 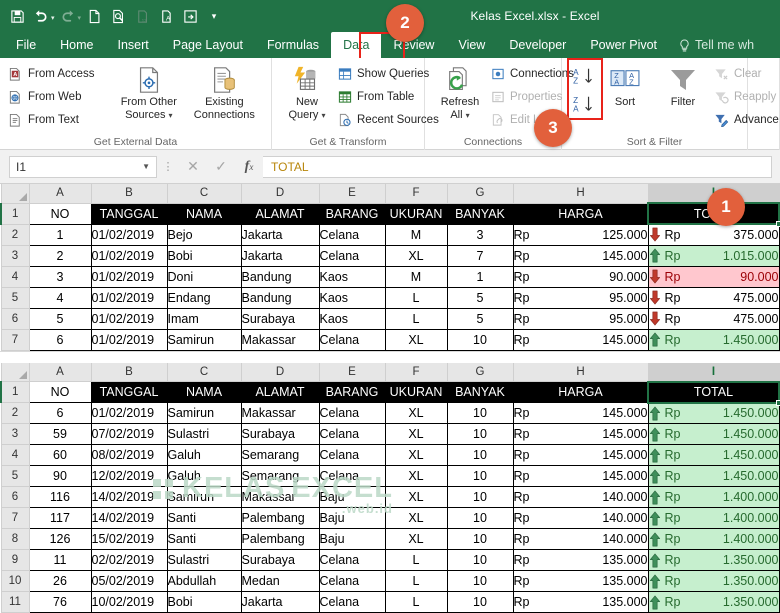 What do you see at coordinates (204, 234) in the screenshot?
I see `top-cell-nama: Bejo` at bounding box center [204, 234].